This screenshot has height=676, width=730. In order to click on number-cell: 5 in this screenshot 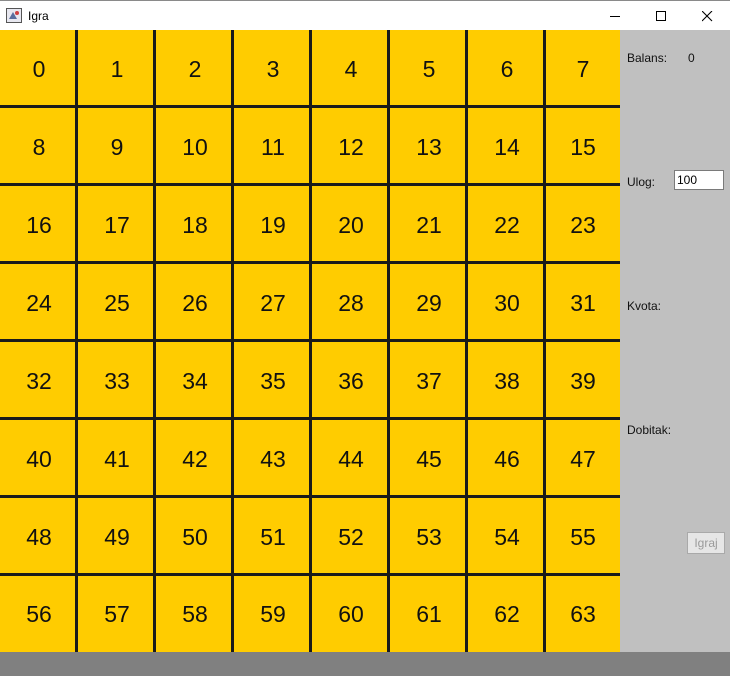, I will do `click(429, 69)`.